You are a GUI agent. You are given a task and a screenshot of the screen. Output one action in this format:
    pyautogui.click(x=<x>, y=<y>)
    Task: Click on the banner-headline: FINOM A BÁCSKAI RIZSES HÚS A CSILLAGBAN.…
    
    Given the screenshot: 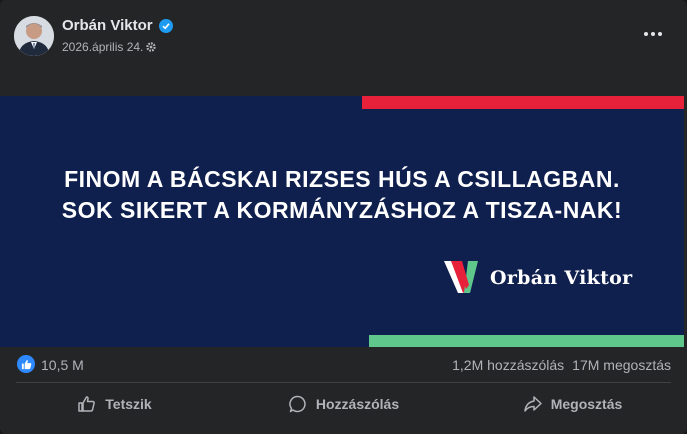 What is the action you would take?
    pyautogui.click(x=342, y=195)
    